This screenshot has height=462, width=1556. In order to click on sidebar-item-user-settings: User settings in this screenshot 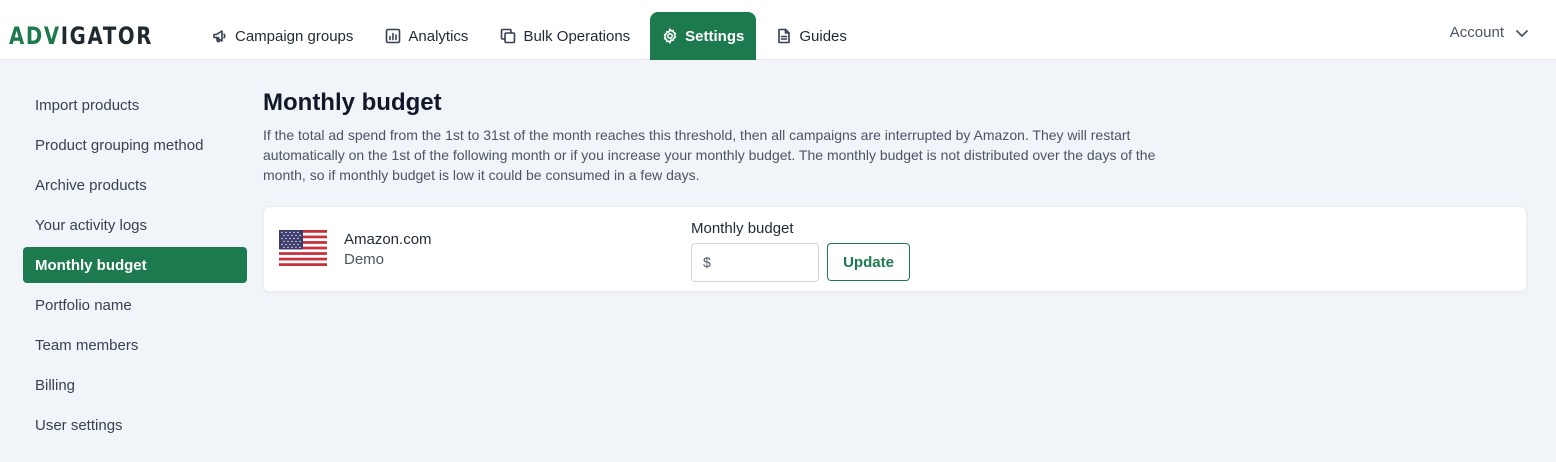, I will do `click(135, 425)`.